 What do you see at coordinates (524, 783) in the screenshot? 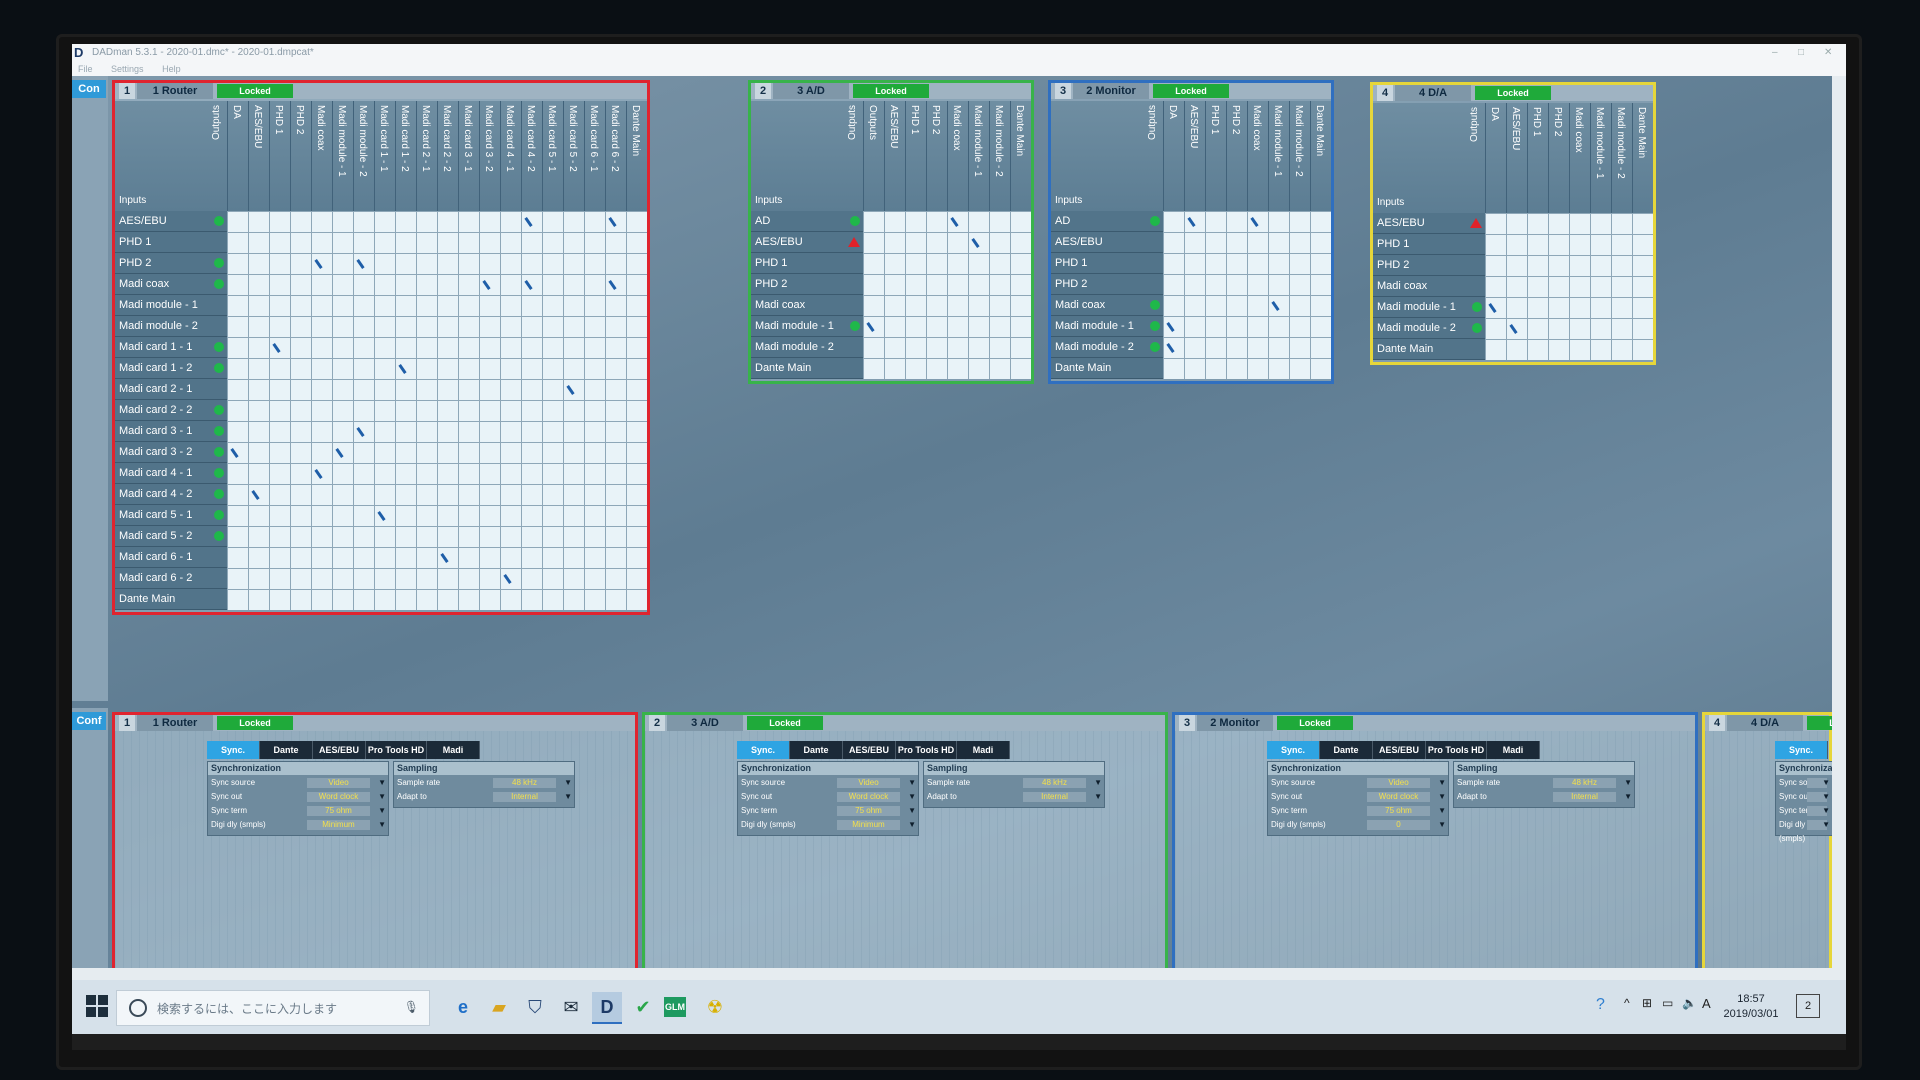
I see `setting-value-dropdown: 48 kHz` at bounding box center [524, 783].